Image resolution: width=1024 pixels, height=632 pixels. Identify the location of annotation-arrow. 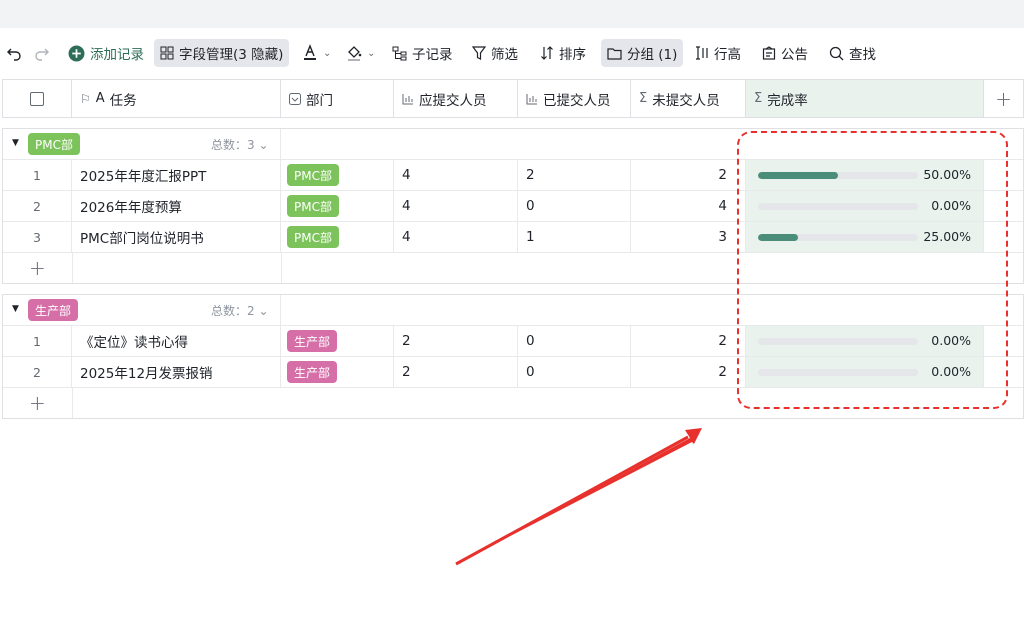
(578, 497).